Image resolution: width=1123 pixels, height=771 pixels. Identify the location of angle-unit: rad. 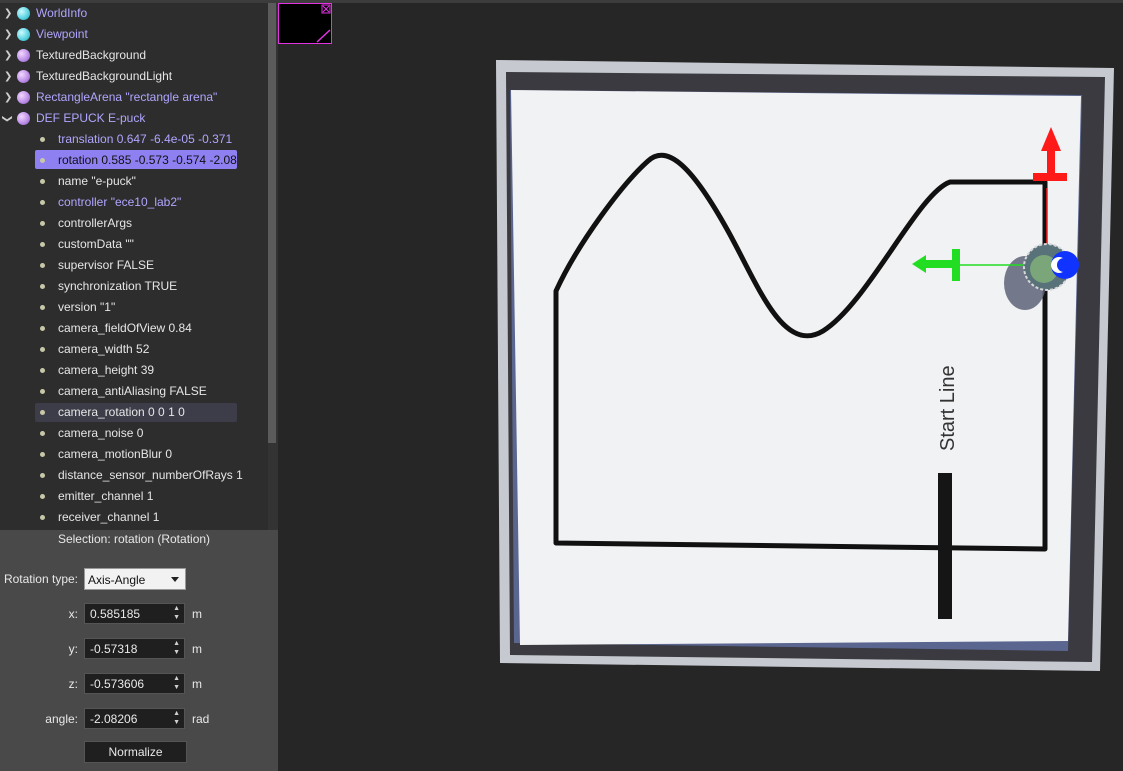
(201, 719).